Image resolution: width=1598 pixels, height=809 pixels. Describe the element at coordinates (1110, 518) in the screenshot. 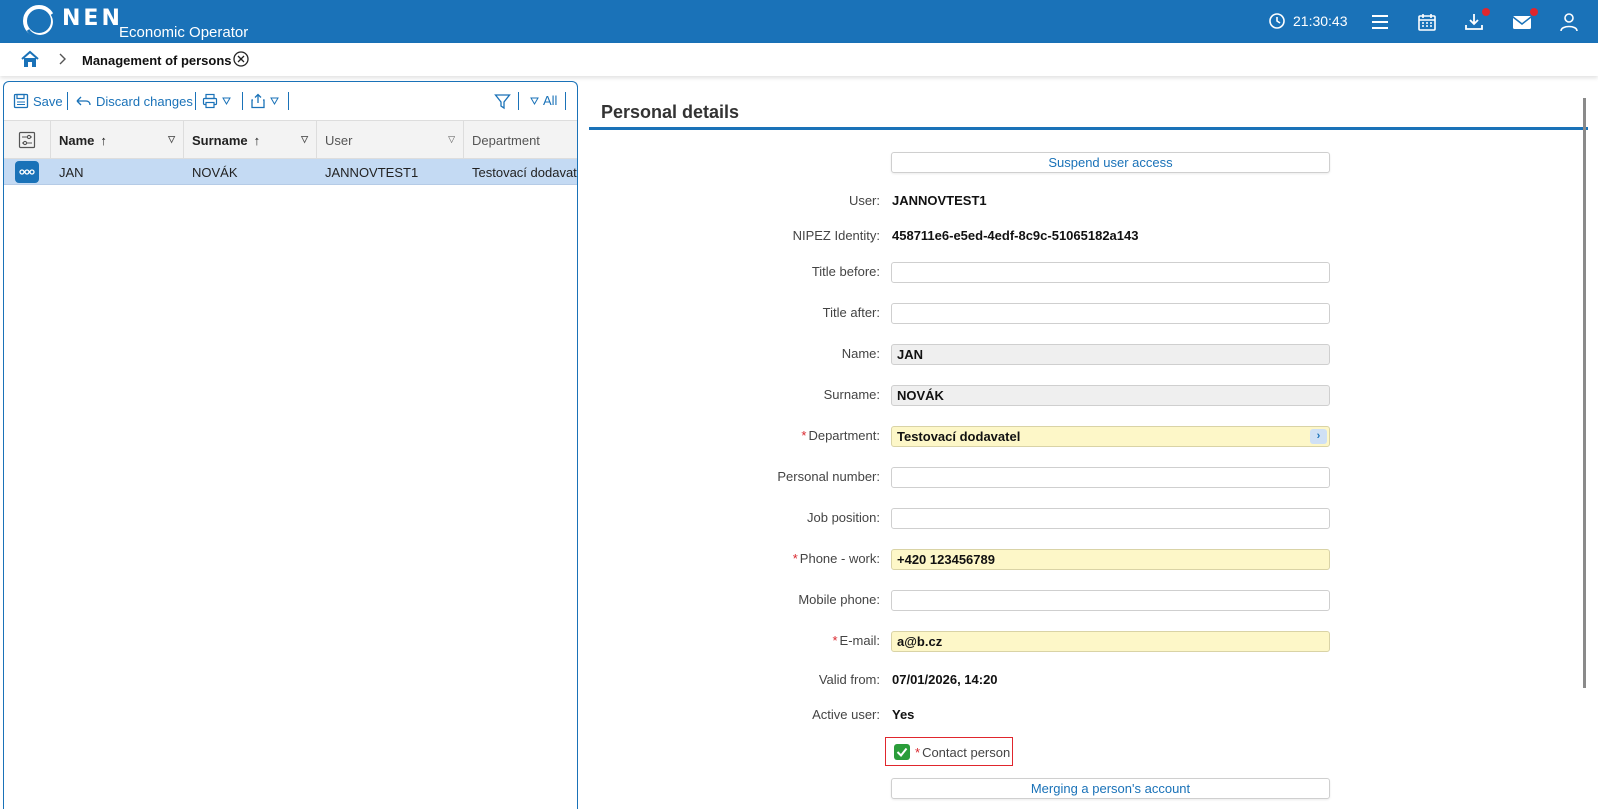

I see `job-position-input` at that location.